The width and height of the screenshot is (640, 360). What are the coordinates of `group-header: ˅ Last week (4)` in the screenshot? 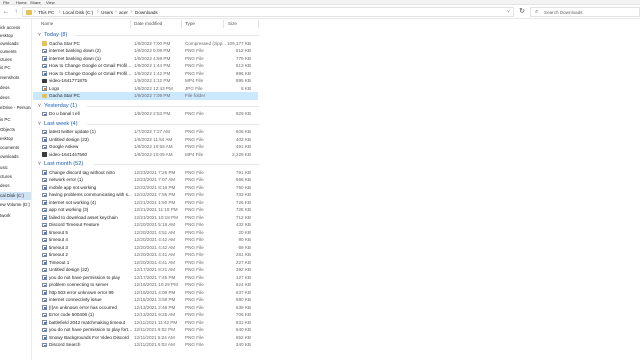 It's located at (58, 124).